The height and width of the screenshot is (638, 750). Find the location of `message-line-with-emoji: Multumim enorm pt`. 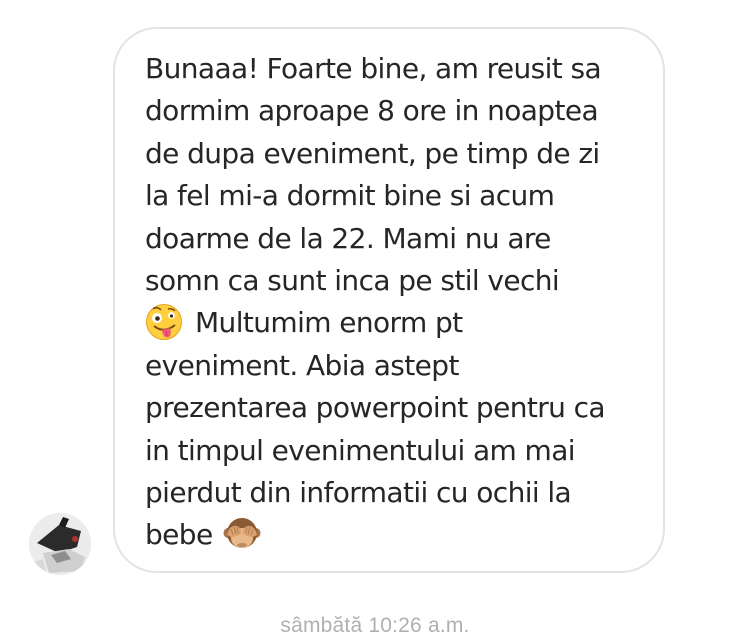

message-line-with-emoji: Multumim enorm pt is located at coordinates (395, 323).